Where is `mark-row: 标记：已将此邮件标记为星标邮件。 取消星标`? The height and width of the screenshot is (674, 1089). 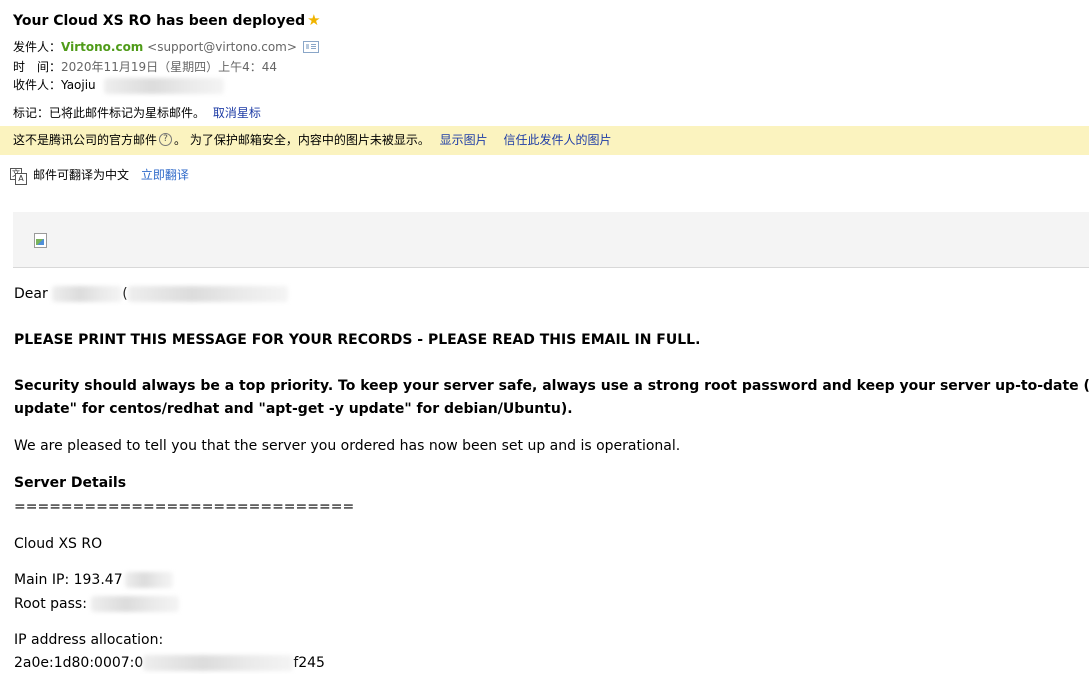 mark-row: 标记：已将此邮件标记为星标邮件。 取消星标 is located at coordinates (137, 112).